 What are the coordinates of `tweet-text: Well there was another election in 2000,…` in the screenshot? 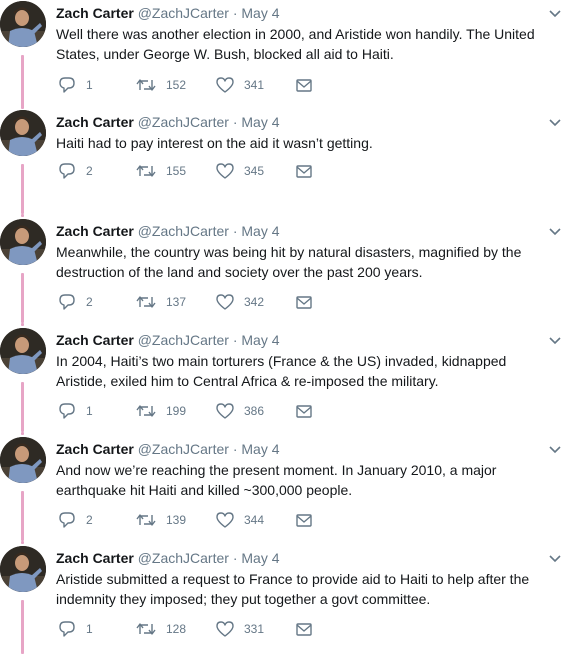 It's located at (295, 44).